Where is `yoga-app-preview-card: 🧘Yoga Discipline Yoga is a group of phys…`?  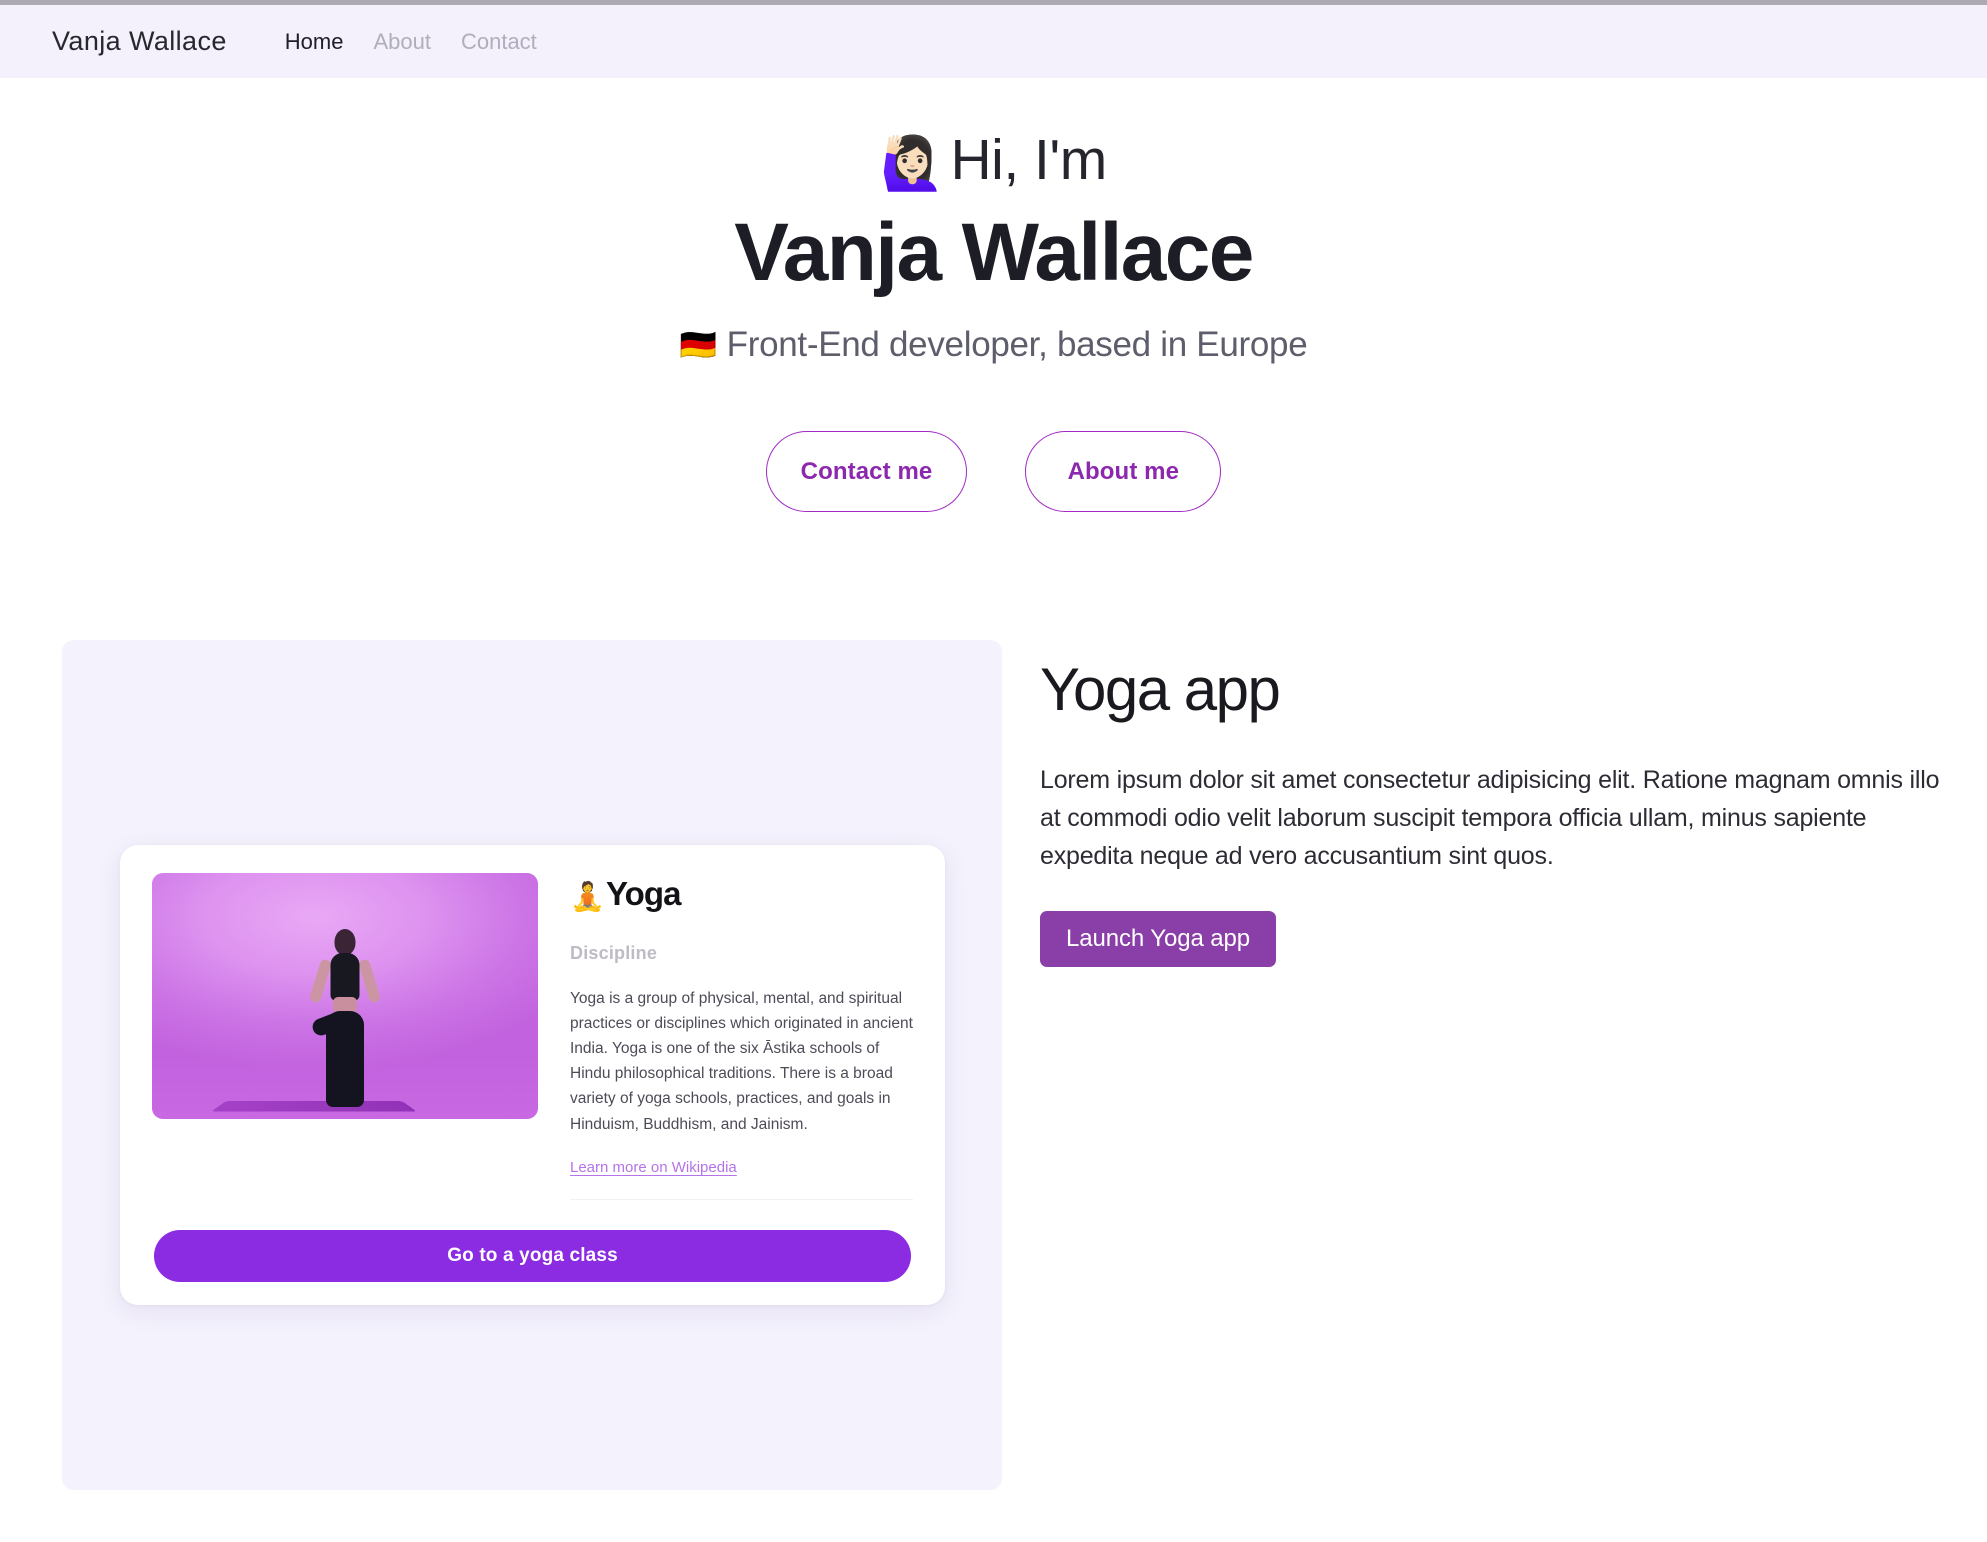 yoga-app-preview-card: 🧘Yoga Discipline Yoga is a group of phys… is located at coordinates (532, 1075).